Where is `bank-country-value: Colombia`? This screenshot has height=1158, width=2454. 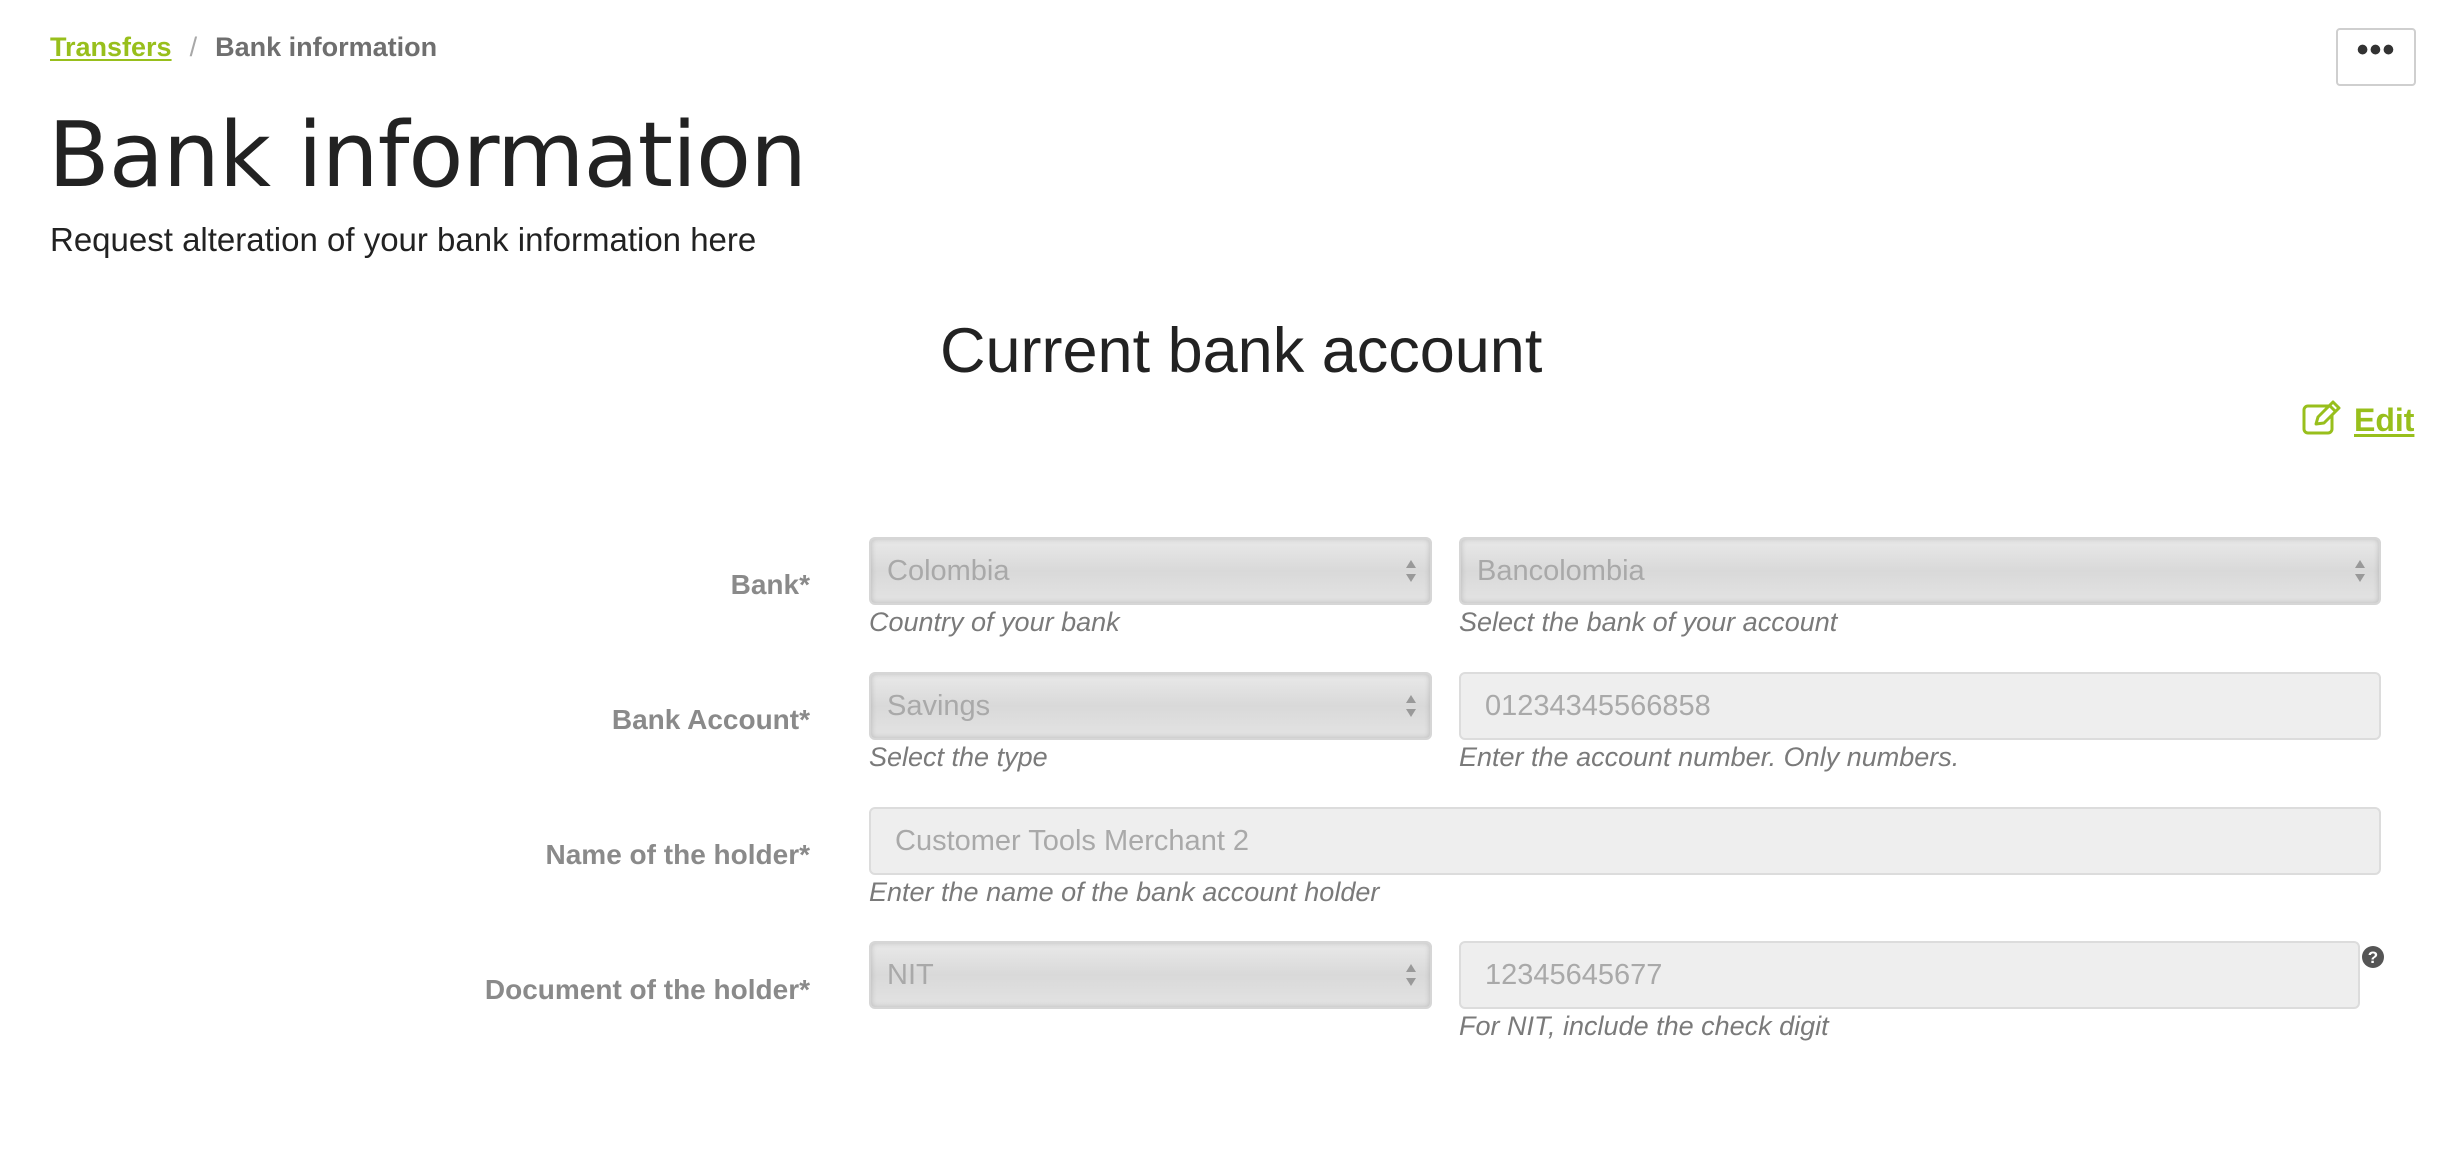
bank-country-value: Colombia is located at coordinates (948, 570).